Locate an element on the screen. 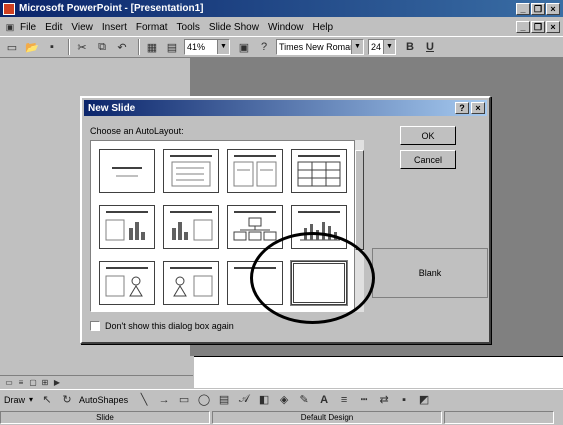 This screenshot has height=425, width=563. font-size-value: 24 is located at coordinates (376, 47).